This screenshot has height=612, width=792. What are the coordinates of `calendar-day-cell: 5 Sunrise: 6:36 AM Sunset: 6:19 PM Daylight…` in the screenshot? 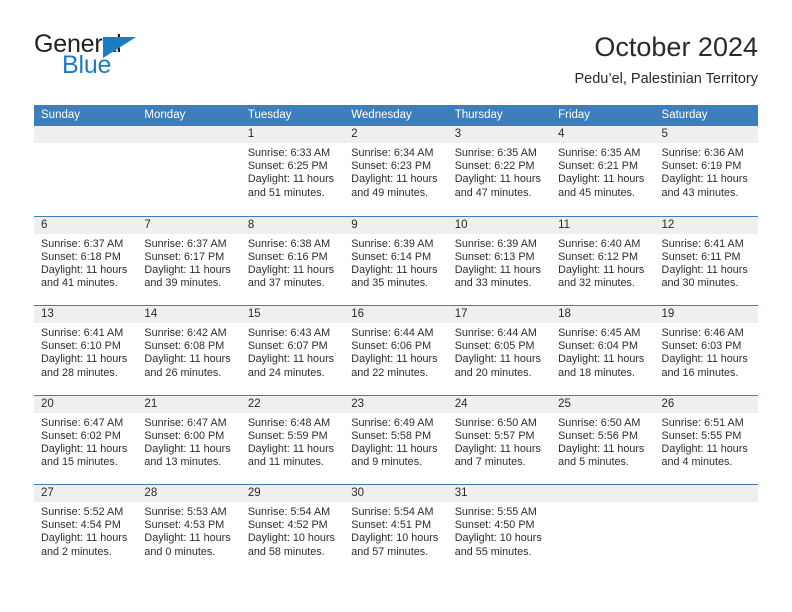 It's located at (706, 171).